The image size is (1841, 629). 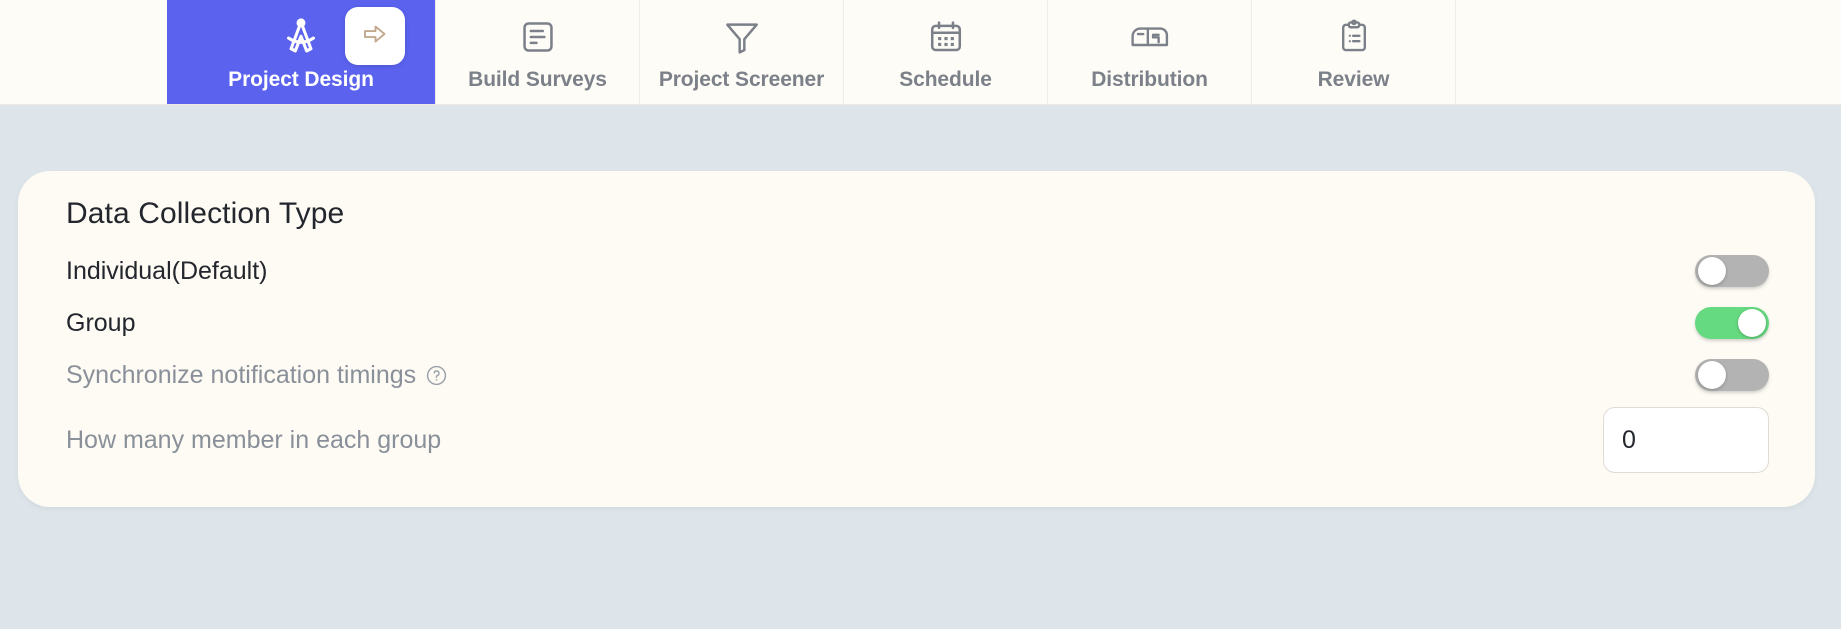 I want to click on compass-icon, so click(x=301, y=37).